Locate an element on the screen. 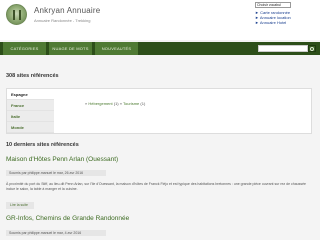 This screenshot has width=320, height=240. country-item-france: France is located at coordinates (30, 105).